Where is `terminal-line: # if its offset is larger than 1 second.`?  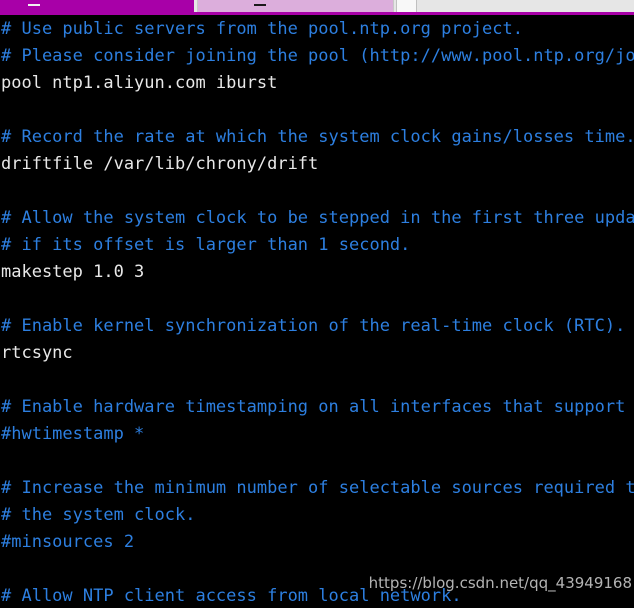
terminal-line: # if its offset is larger than 1 second. is located at coordinates (206, 245).